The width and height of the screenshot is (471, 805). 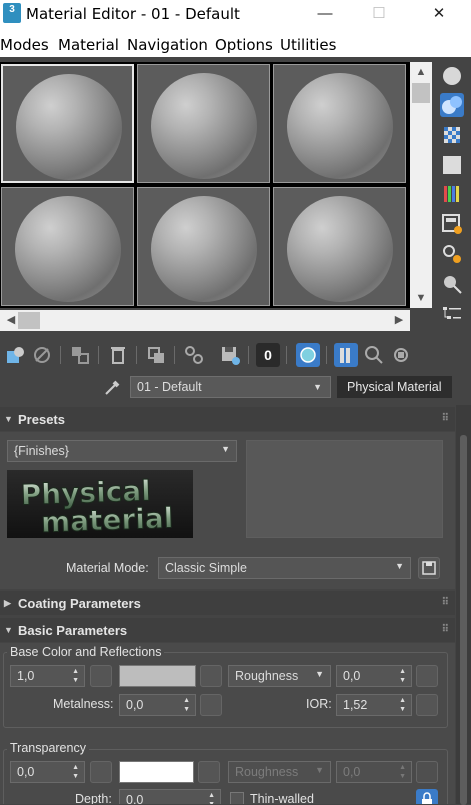 I want to click on metalness-spinner: 0,0 ▲ ▼, so click(x=157, y=705).